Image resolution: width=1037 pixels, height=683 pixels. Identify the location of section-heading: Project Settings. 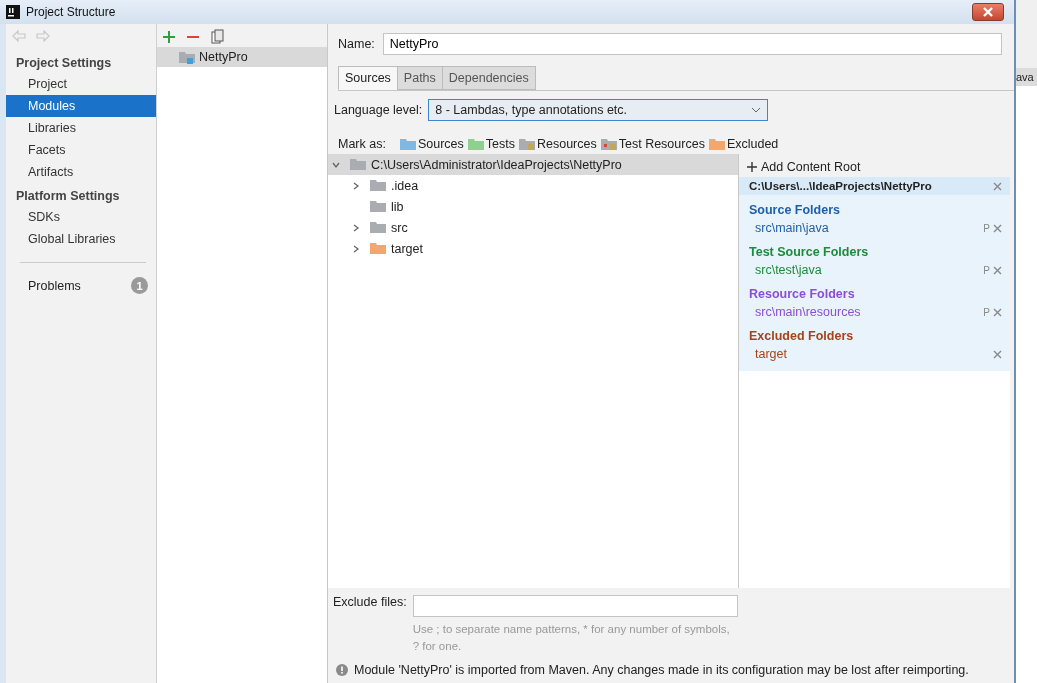
(64, 63).